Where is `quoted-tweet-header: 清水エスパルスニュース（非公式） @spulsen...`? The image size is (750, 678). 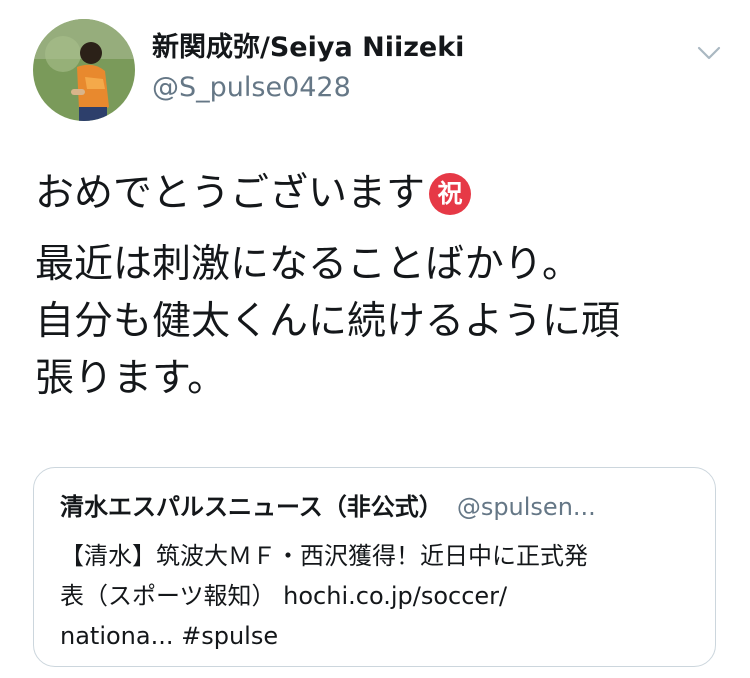
quoted-tweet-header: 清水エスパルスニュース（非公式） @spulsen... is located at coordinates (380, 507).